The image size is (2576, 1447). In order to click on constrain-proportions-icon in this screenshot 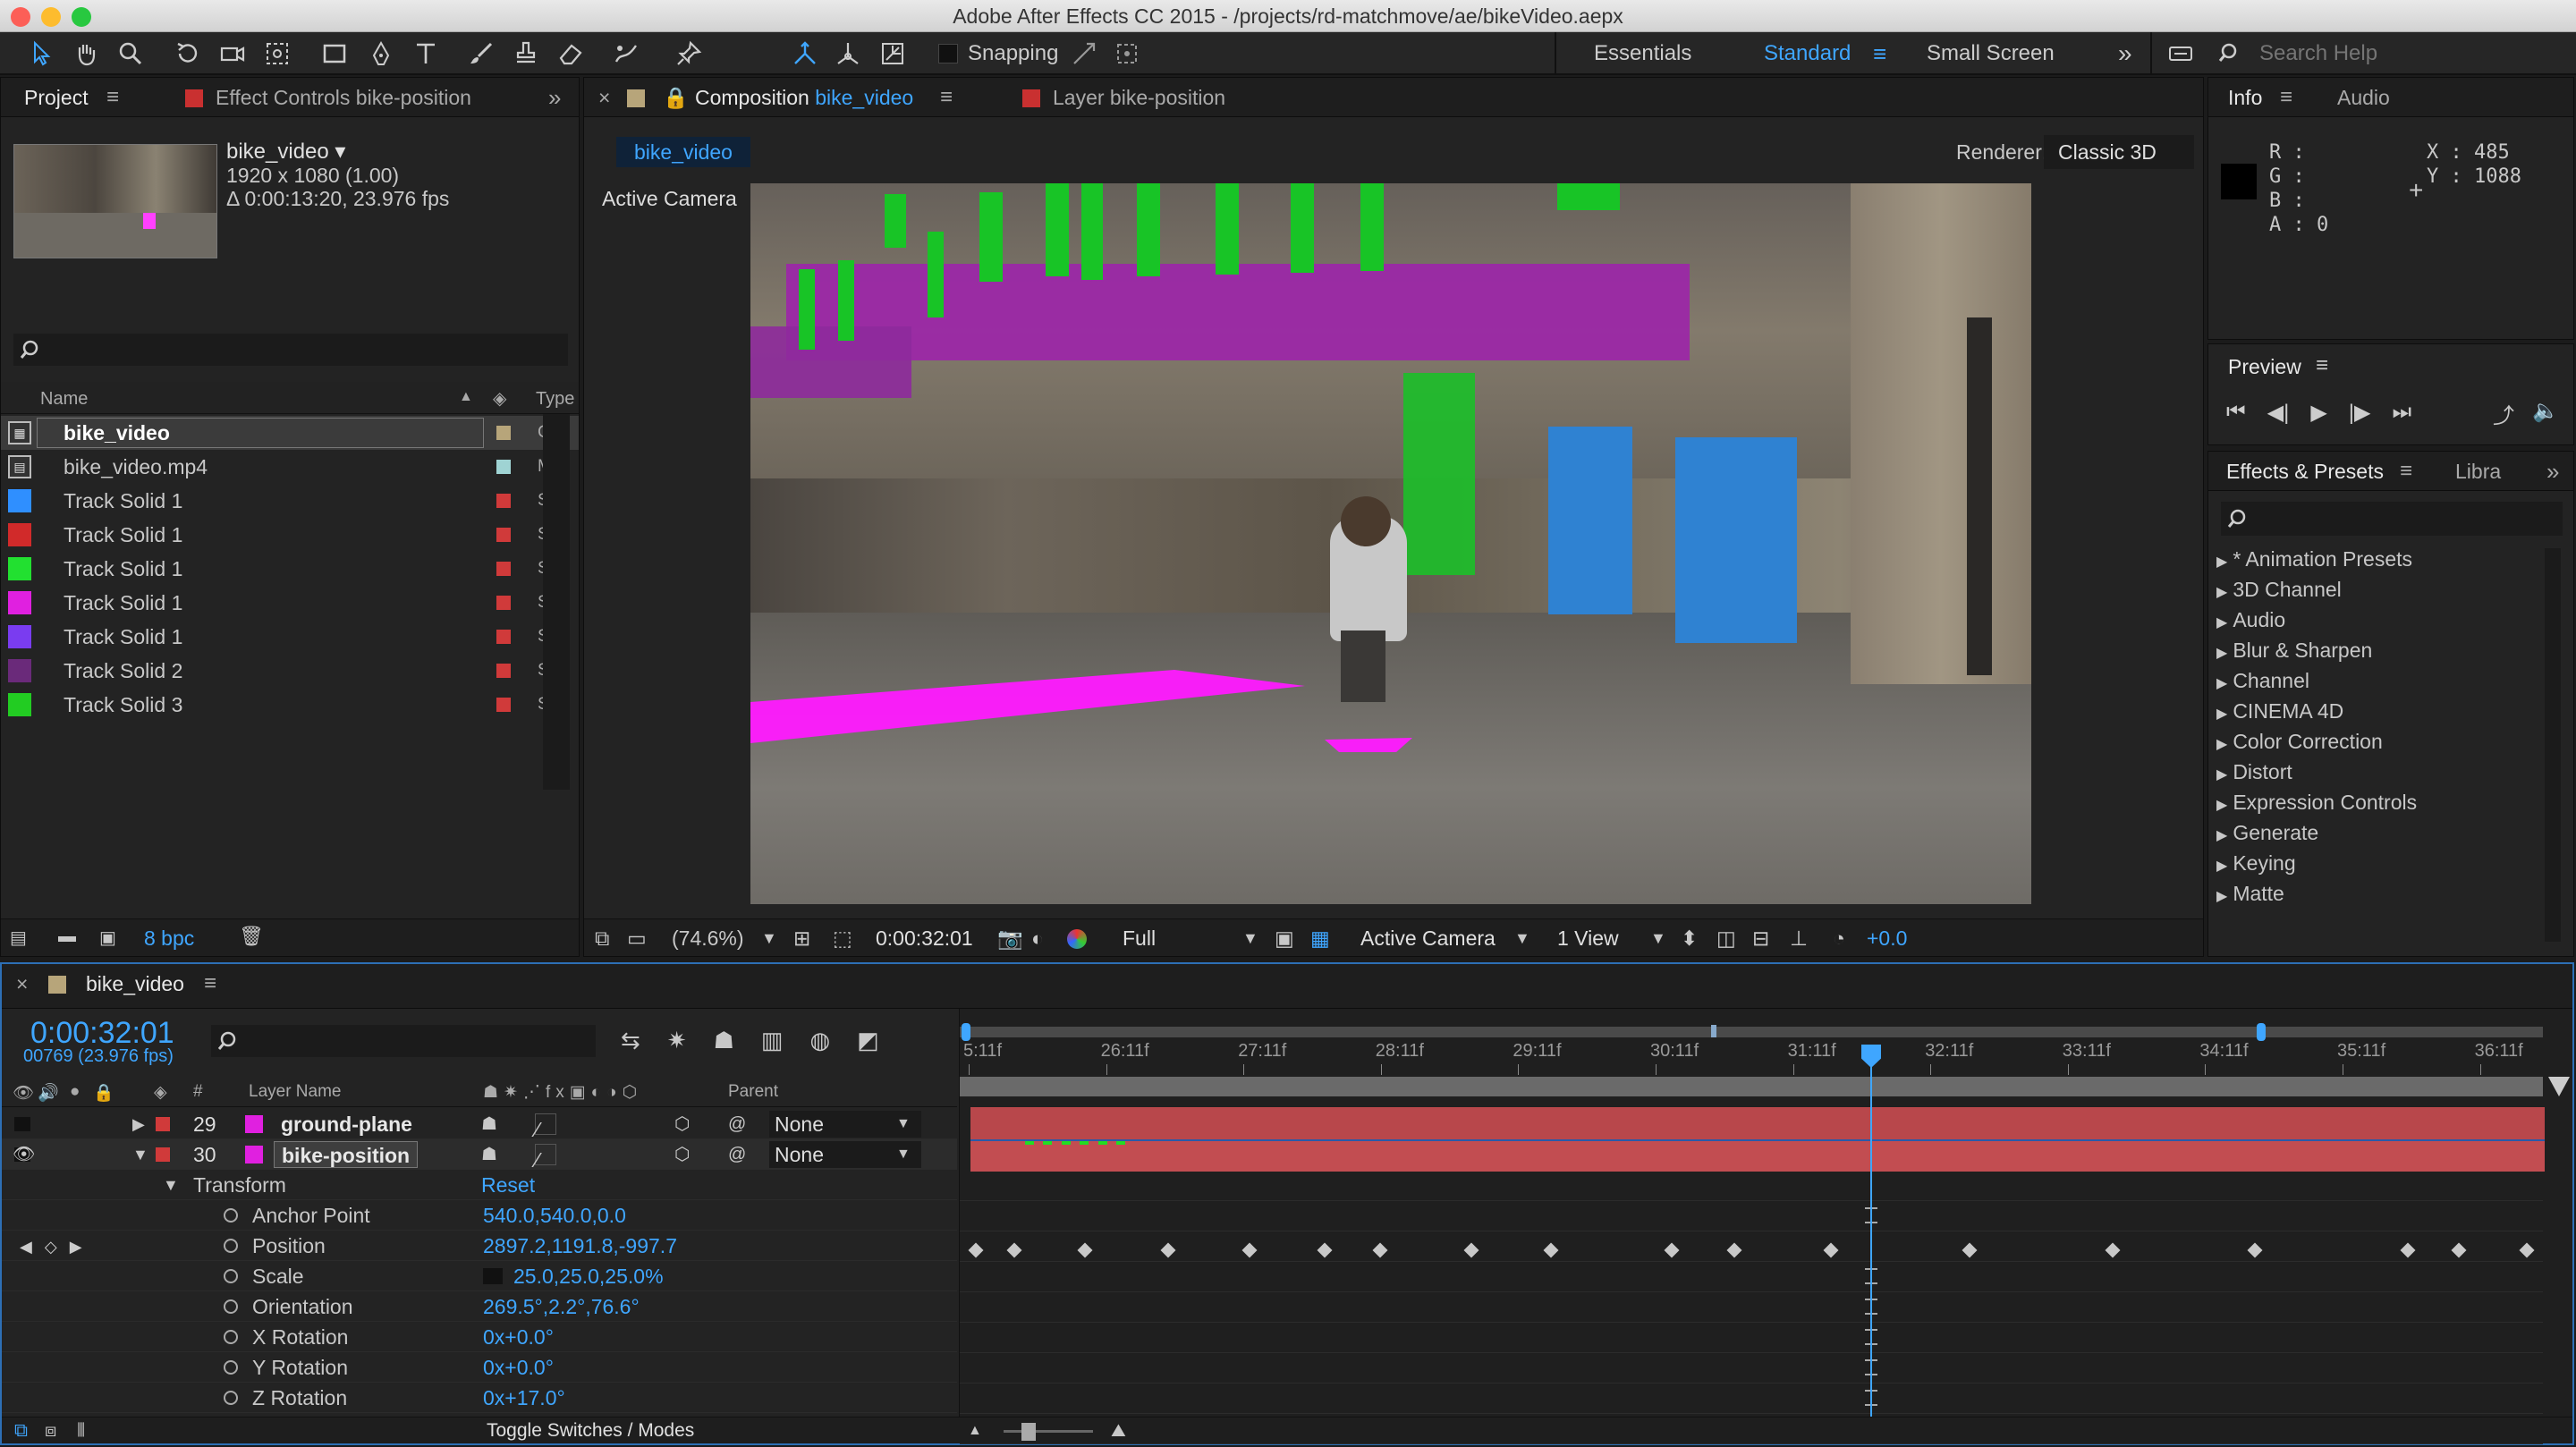, I will do `click(493, 1276)`.